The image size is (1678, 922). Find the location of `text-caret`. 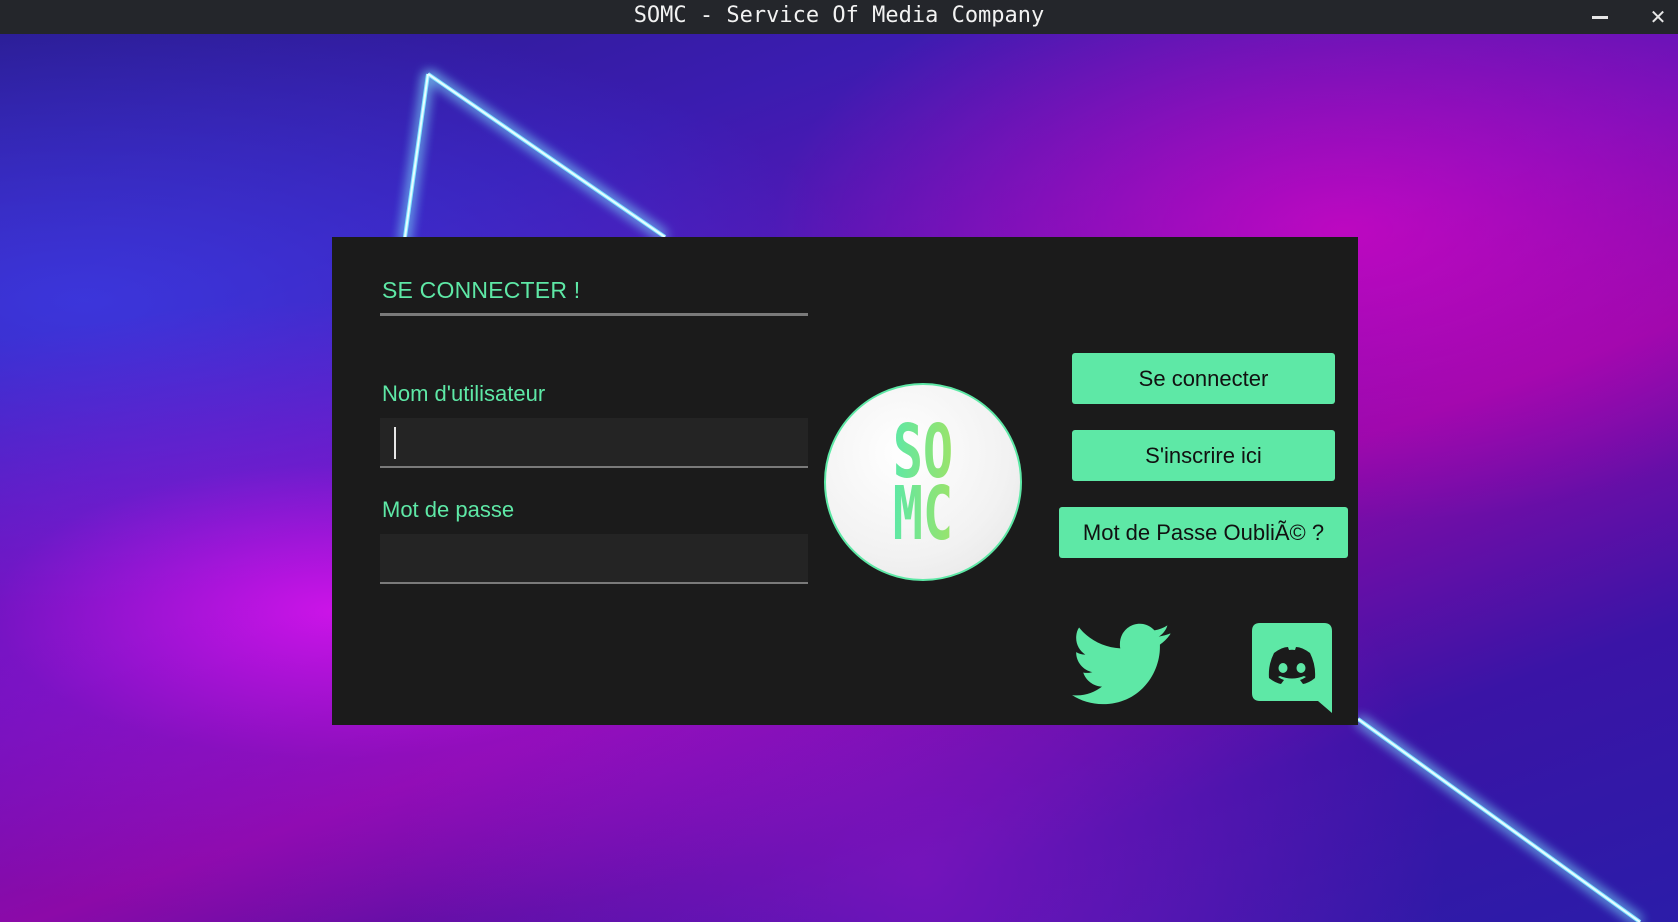

text-caret is located at coordinates (395, 443).